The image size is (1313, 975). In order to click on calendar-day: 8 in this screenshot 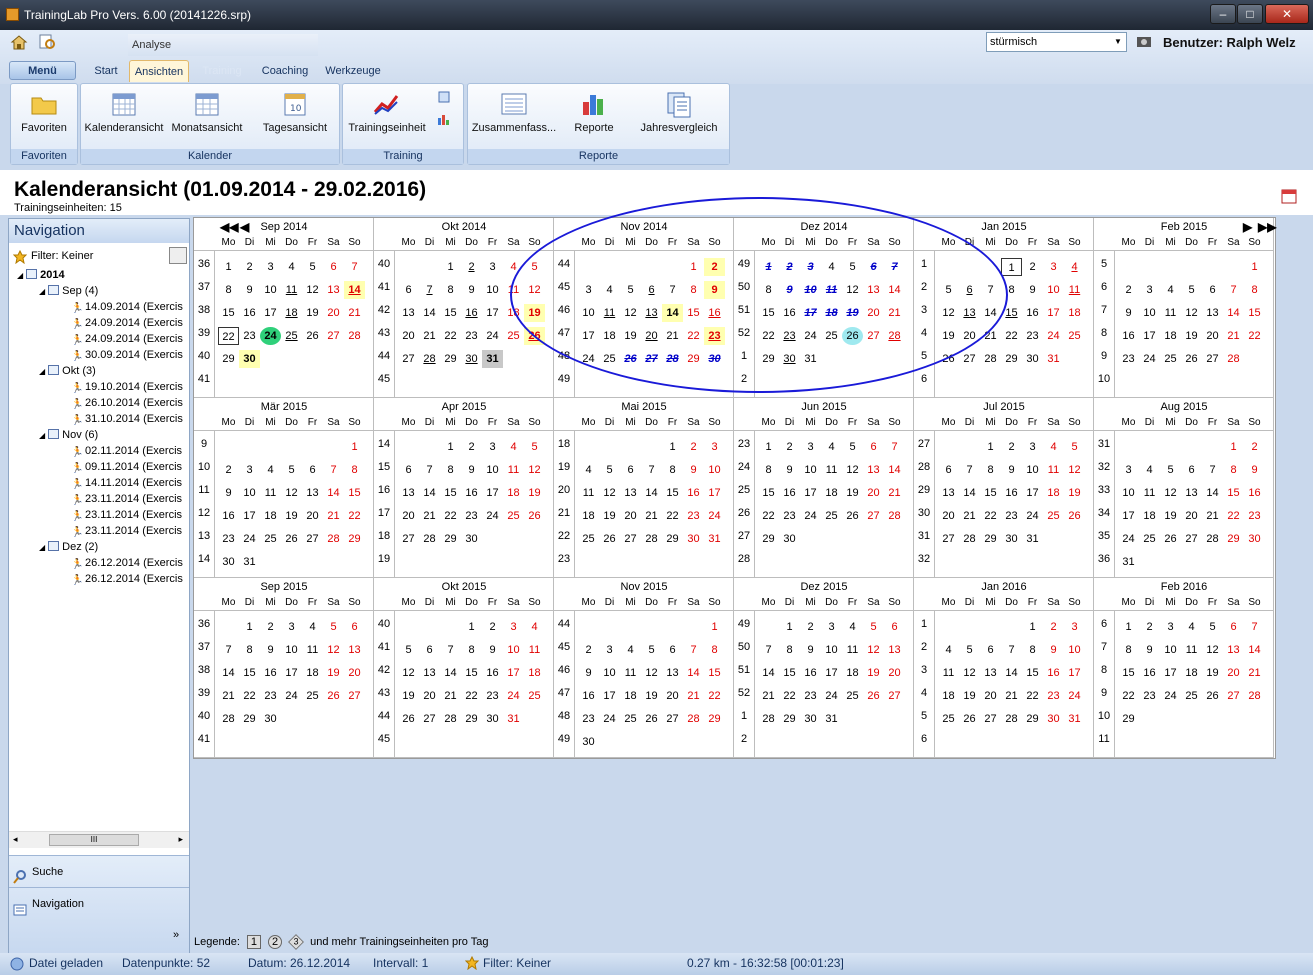, I will do `click(714, 650)`.